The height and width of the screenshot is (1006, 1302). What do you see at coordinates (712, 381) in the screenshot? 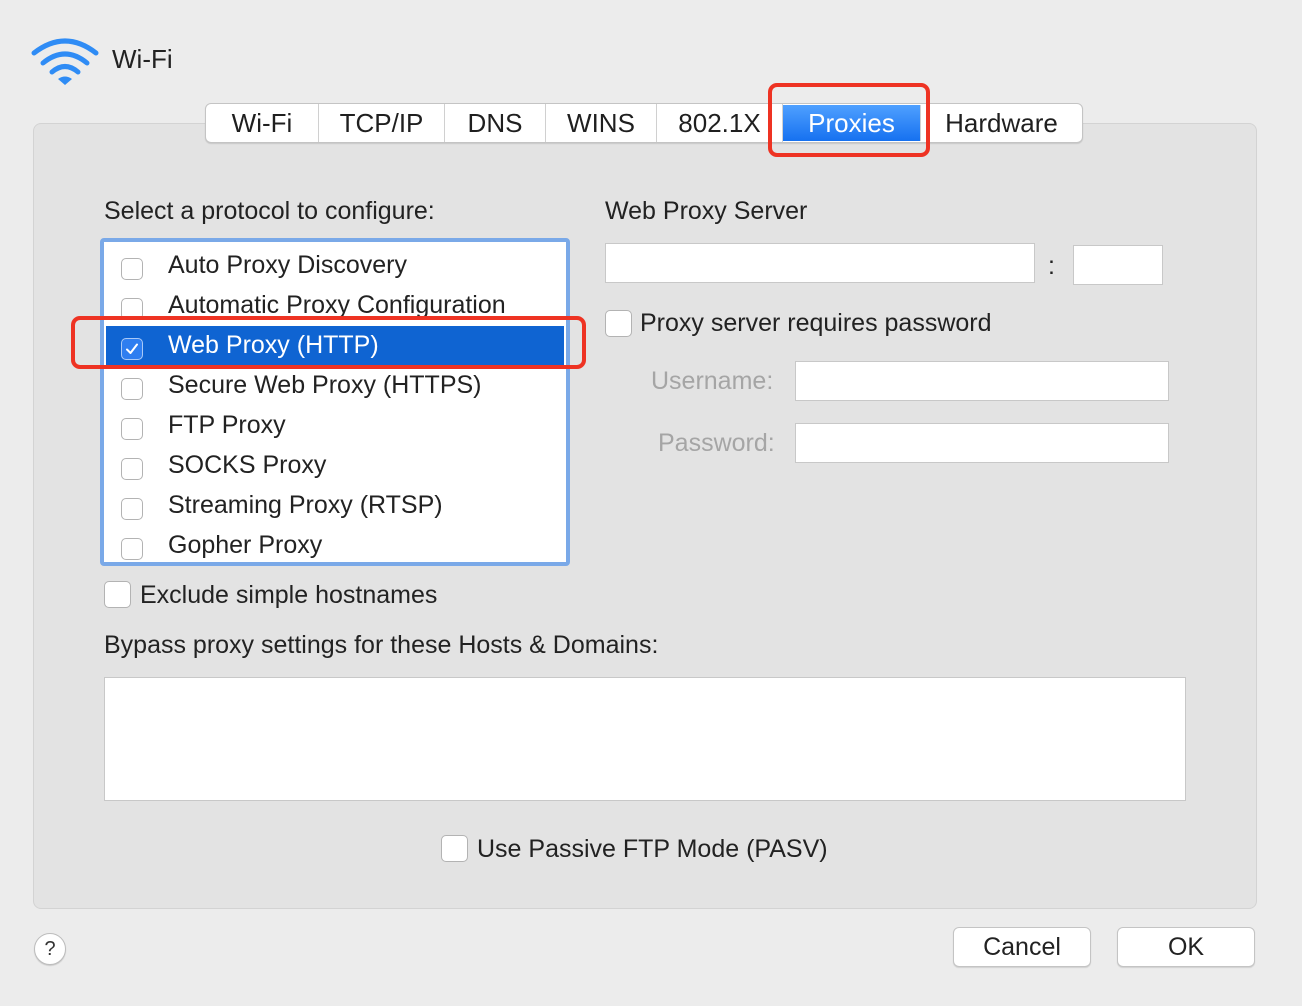
I see `username-label: Username:` at bounding box center [712, 381].